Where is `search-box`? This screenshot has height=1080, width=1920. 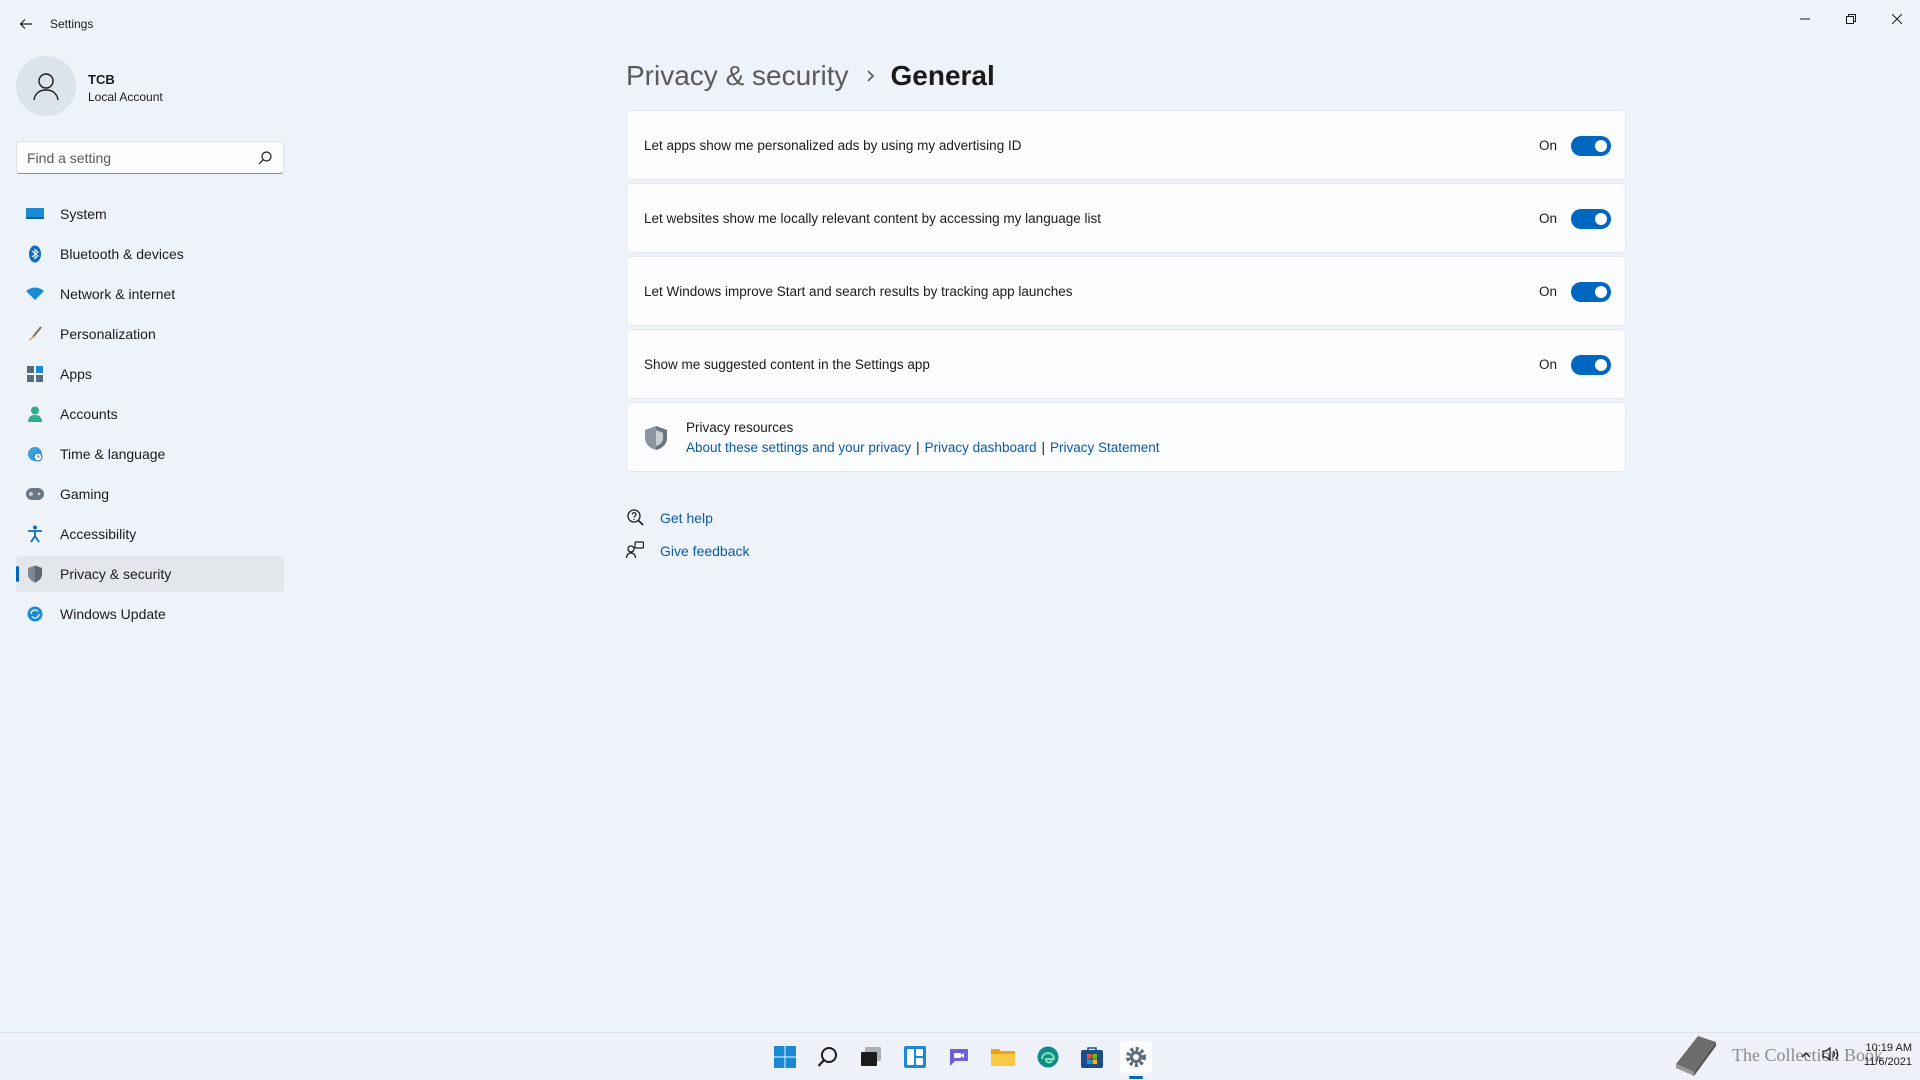
search-box is located at coordinates (150, 157).